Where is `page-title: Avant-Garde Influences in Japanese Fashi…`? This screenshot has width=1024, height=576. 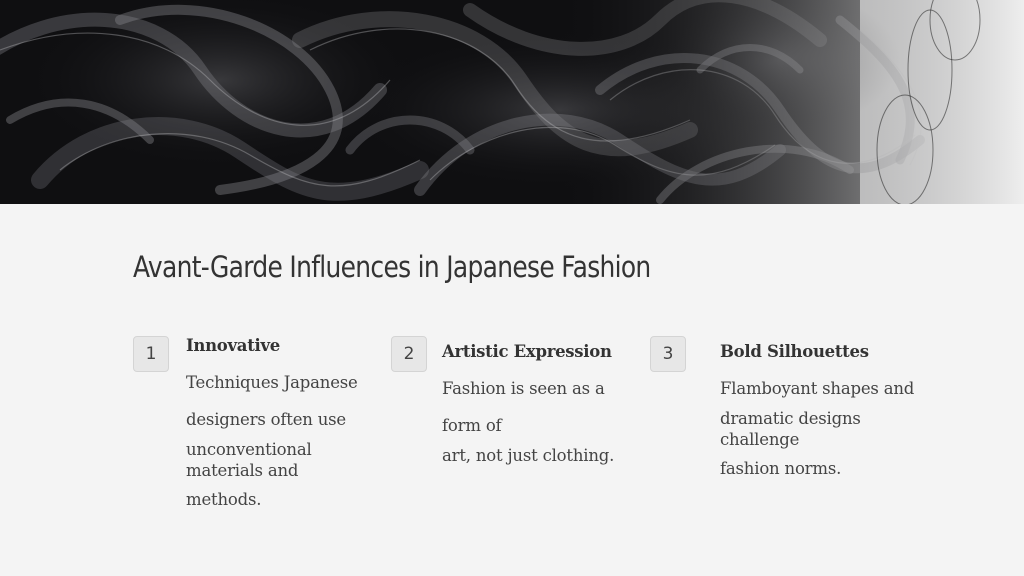
page-title: Avant-Garde Influences in Japanese Fashi… is located at coordinates (392, 267).